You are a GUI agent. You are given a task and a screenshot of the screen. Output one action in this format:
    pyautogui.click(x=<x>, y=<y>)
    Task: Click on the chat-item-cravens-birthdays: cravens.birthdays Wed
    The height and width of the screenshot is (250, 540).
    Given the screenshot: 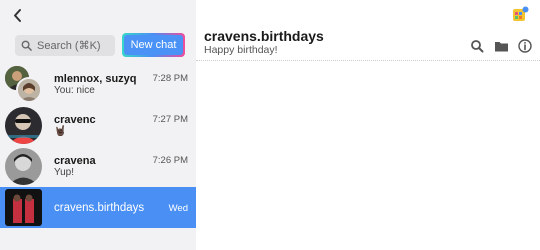 What is the action you would take?
    pyautogui.click(x=98, y=207)
    